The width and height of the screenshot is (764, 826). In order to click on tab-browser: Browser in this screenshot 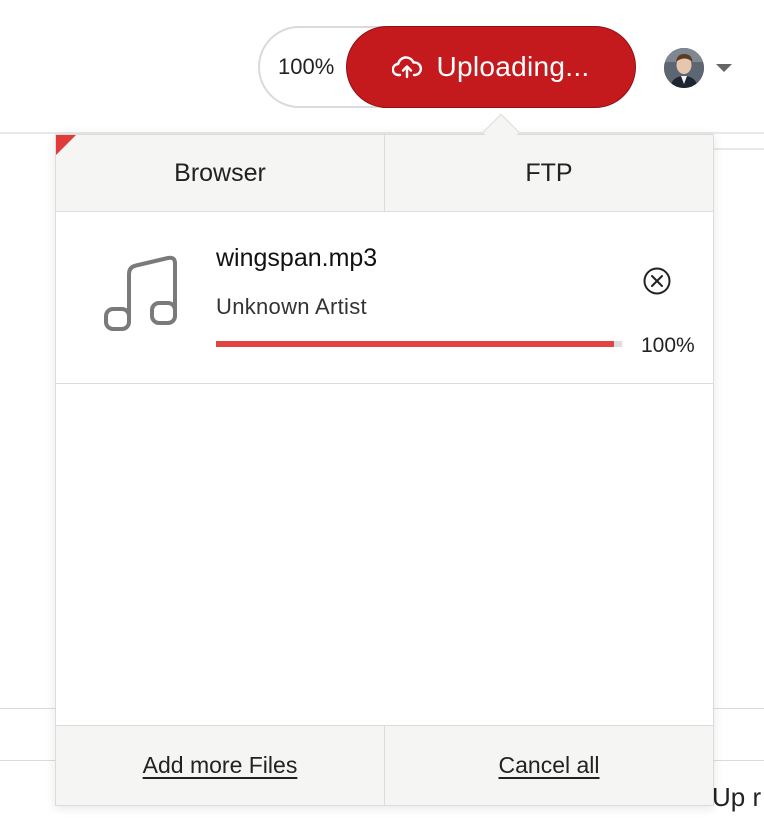, I will do `click(220, 173)`.